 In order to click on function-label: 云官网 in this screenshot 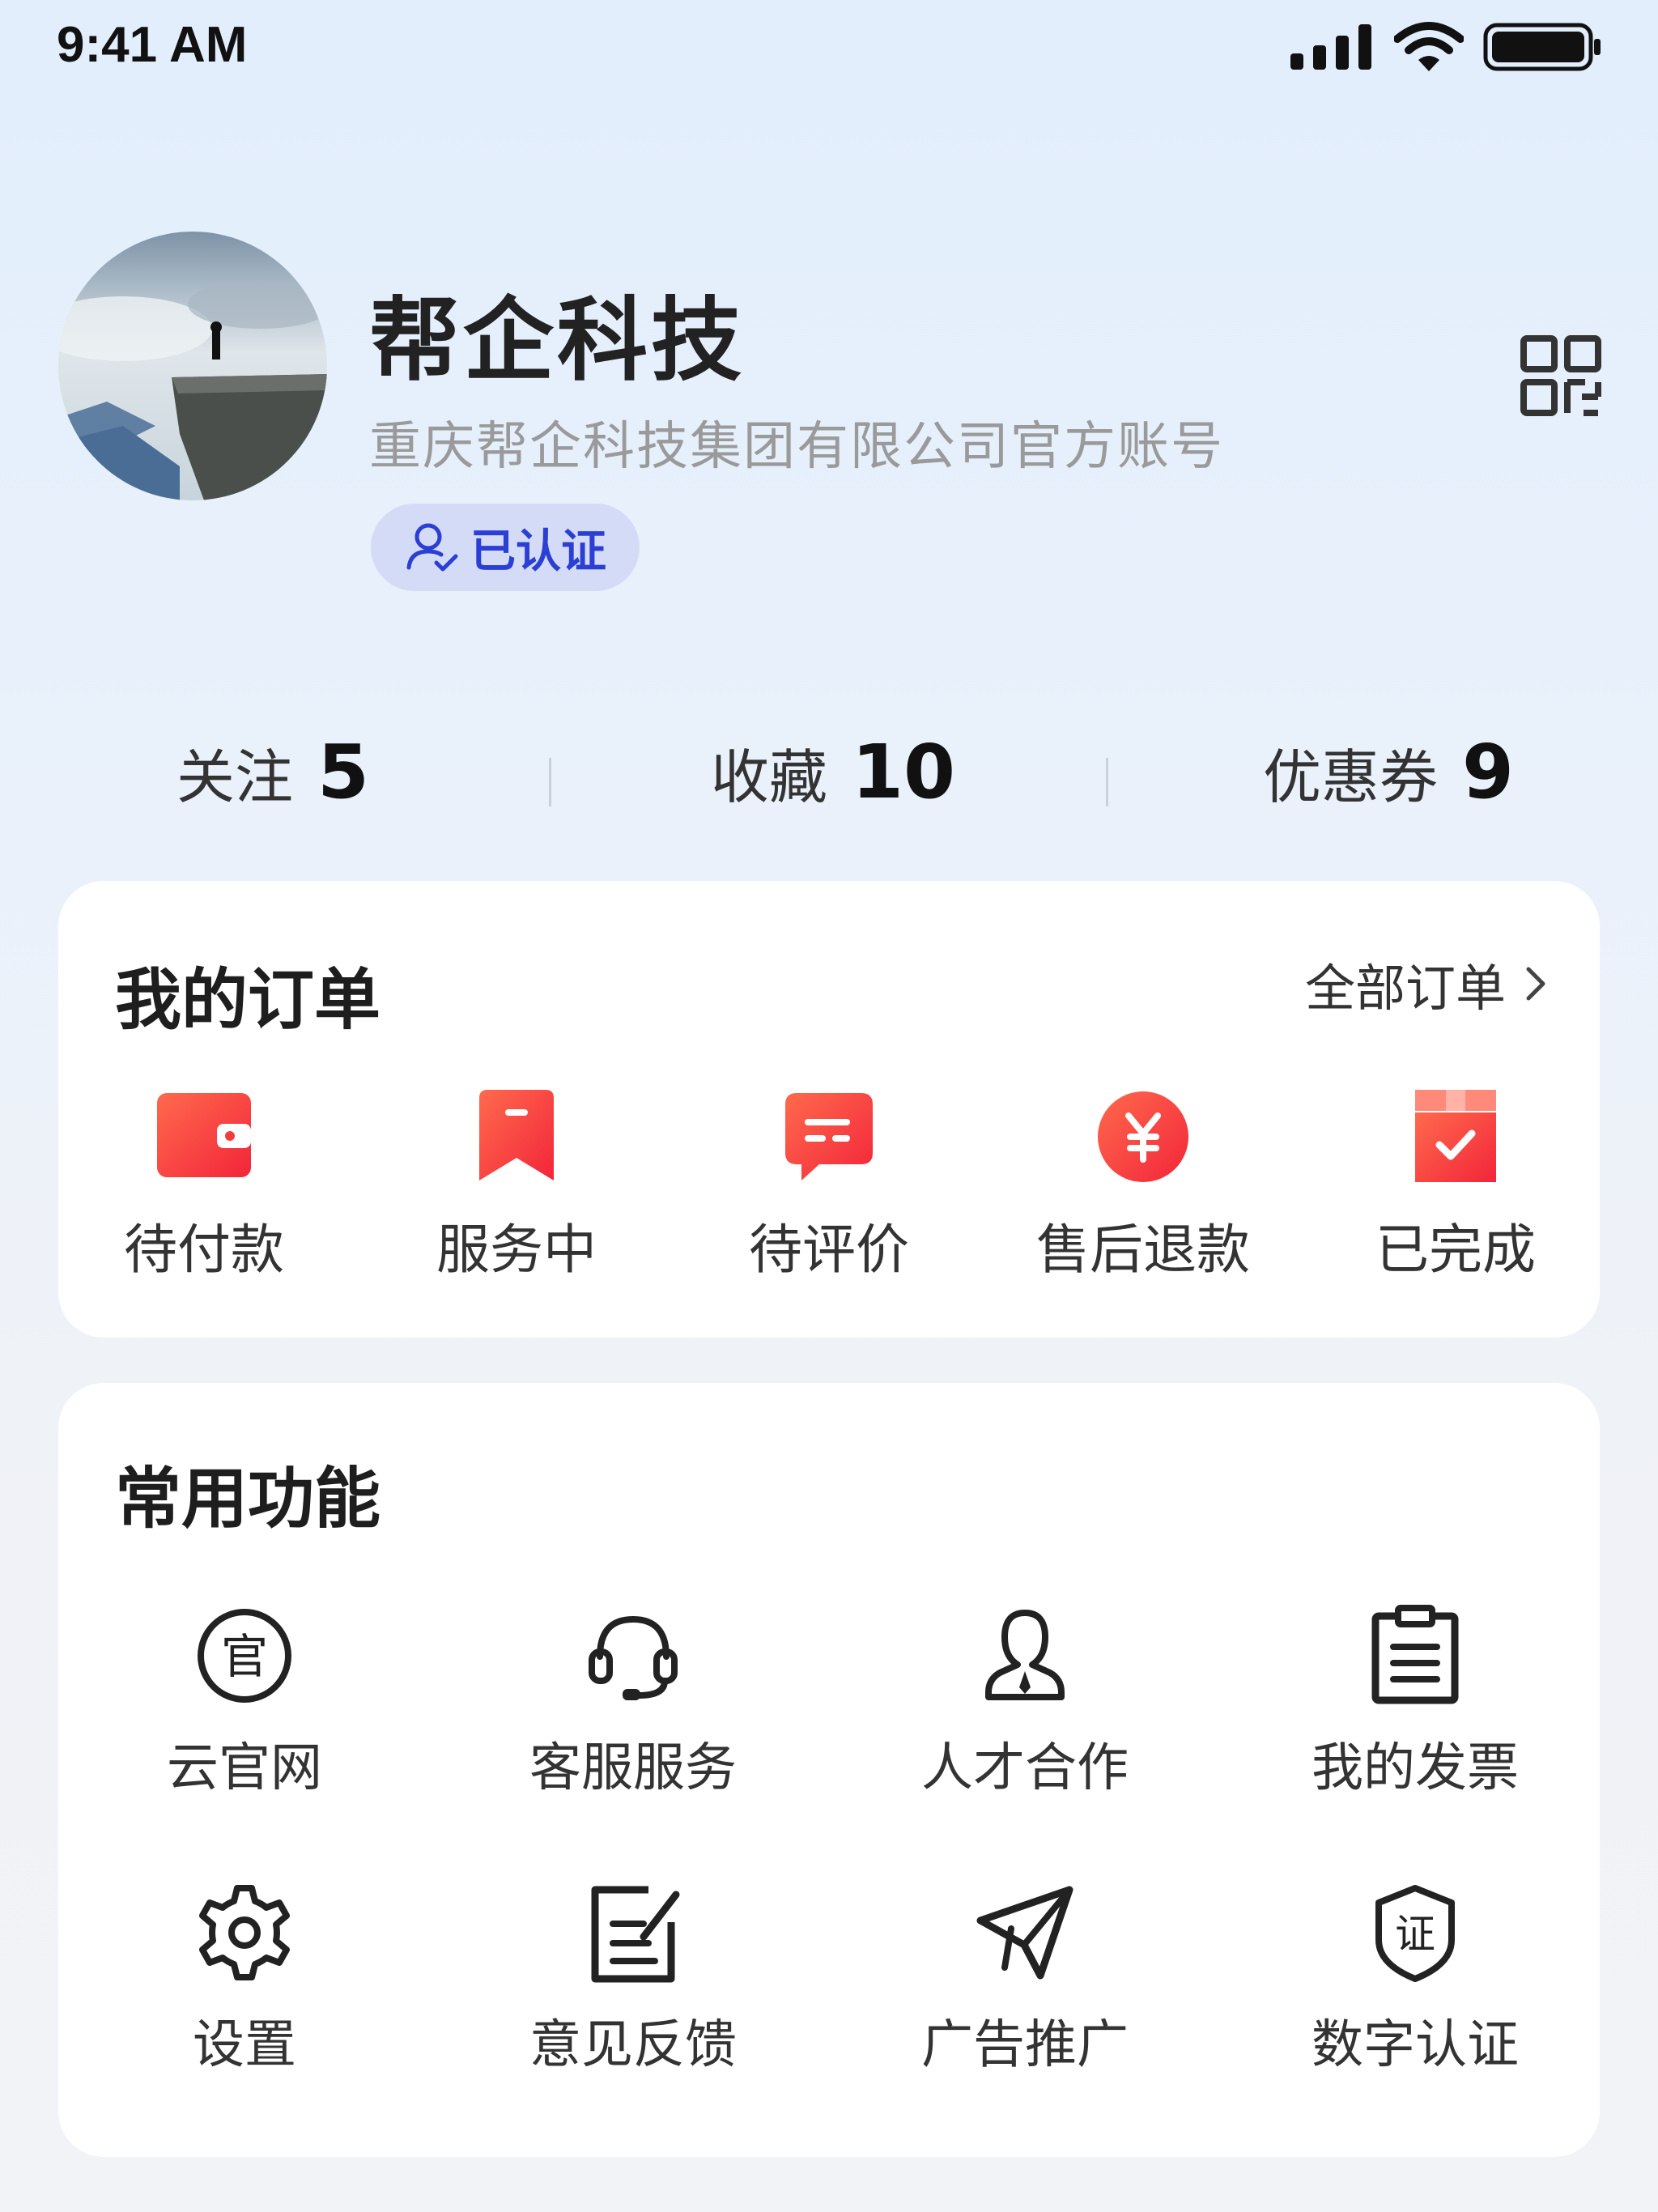, I will do `click(244, 1768)`.